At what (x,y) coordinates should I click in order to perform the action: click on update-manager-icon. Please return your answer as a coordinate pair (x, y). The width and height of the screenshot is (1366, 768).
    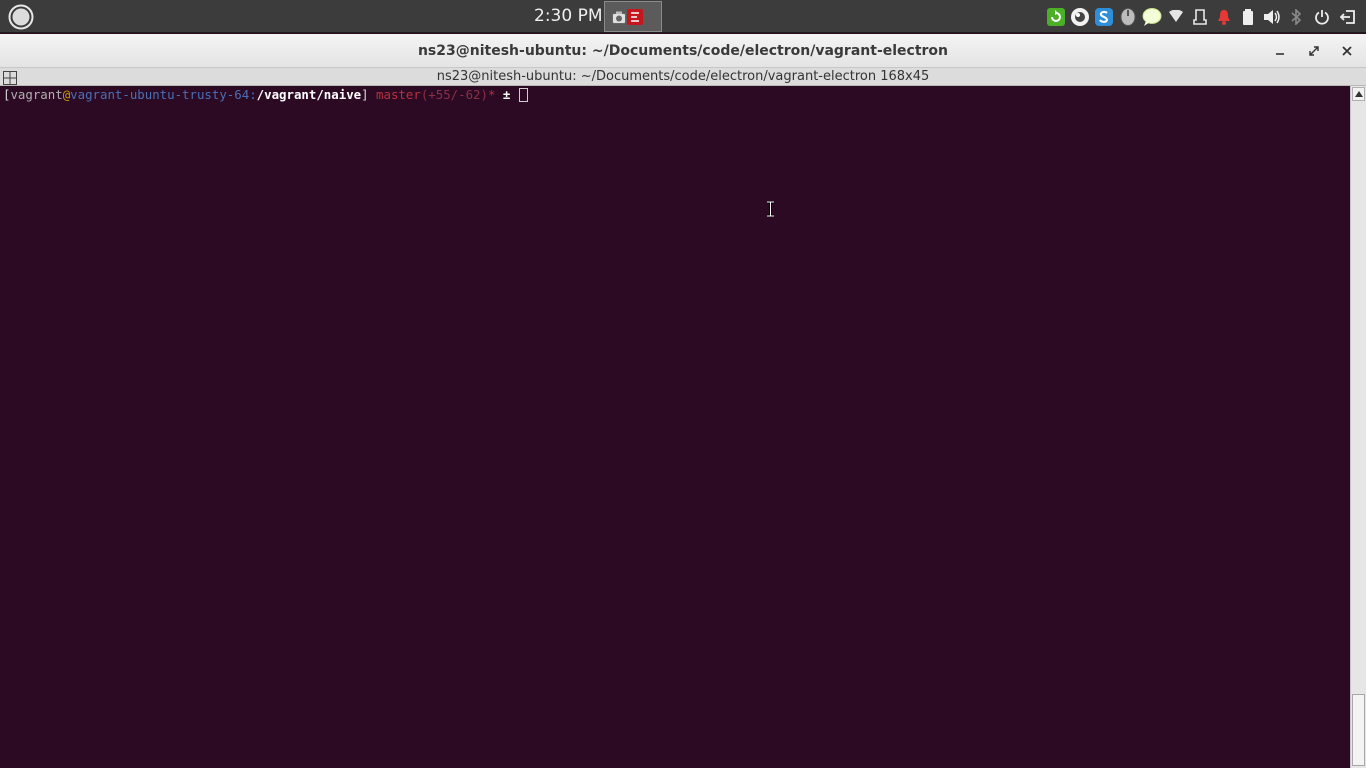
    Looking at the image, I should click on (1056, 16).